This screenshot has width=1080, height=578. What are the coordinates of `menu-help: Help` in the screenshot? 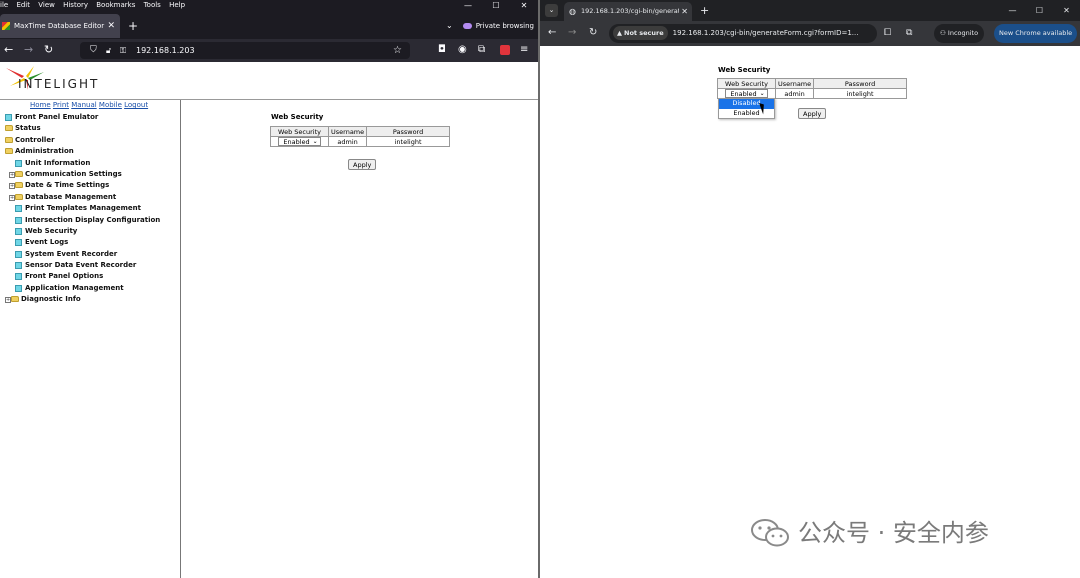 It's located at (177, 5).